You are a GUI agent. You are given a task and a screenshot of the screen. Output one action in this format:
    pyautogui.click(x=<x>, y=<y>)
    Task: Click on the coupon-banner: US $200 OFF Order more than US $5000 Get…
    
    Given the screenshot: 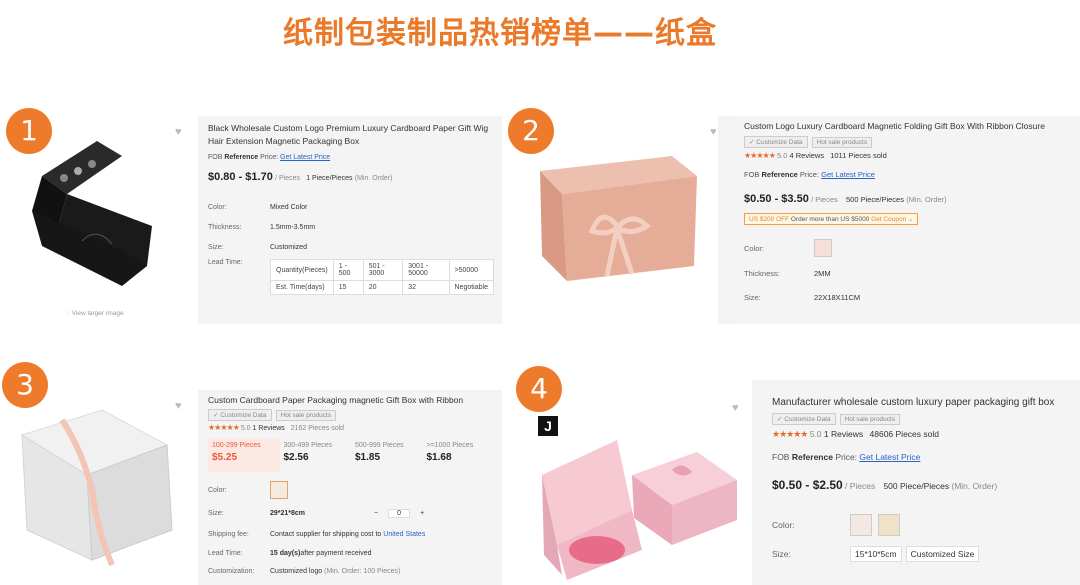 What is the action you would take?
    pyautogui.click(x=831, y=219)
    